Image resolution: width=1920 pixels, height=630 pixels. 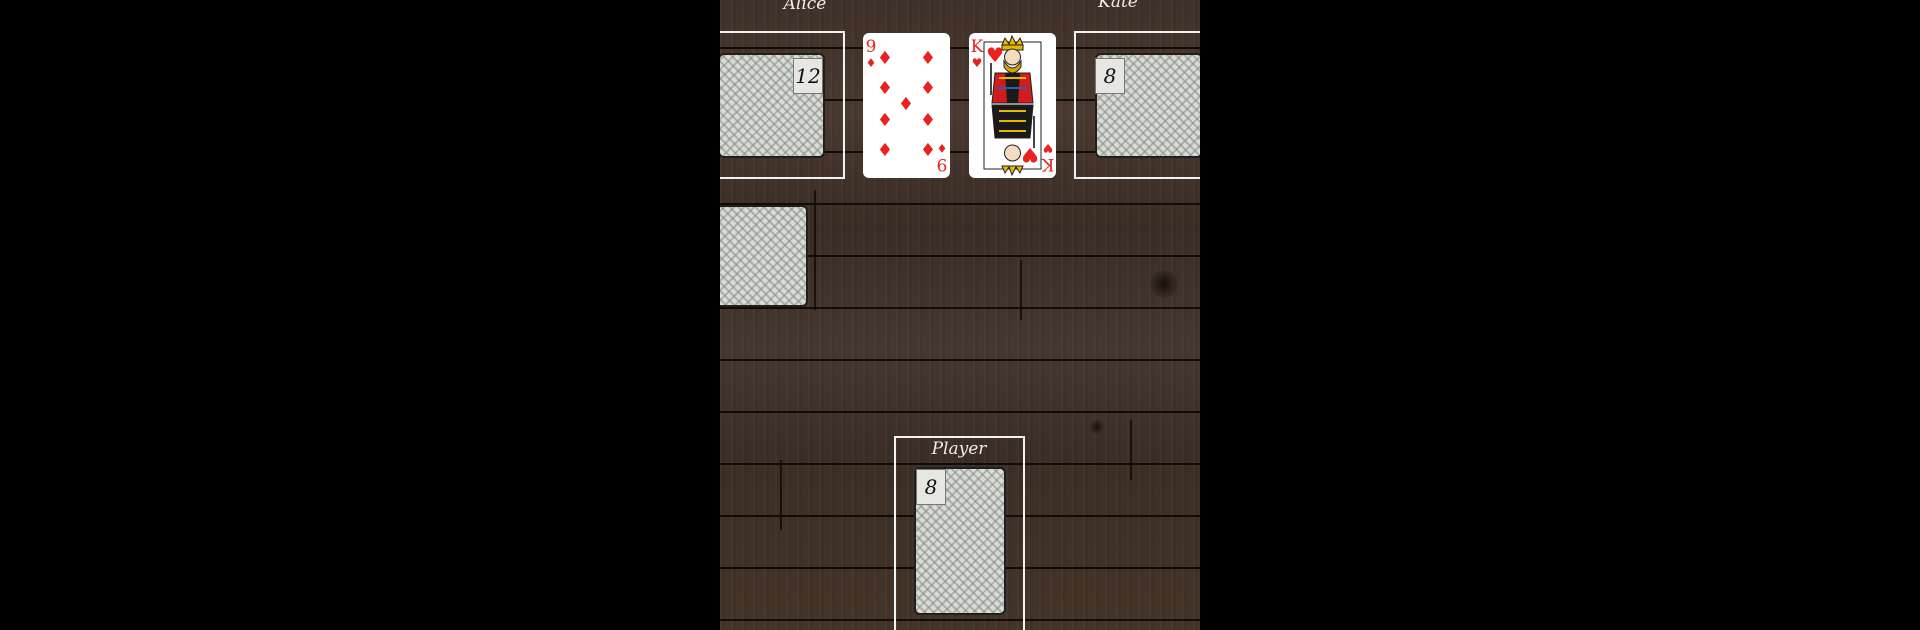 What do you see at coordinates (1110, 76) in the screenshot?
I see `card-count-badge-kate: 8` at bounding box center [1110, 76].